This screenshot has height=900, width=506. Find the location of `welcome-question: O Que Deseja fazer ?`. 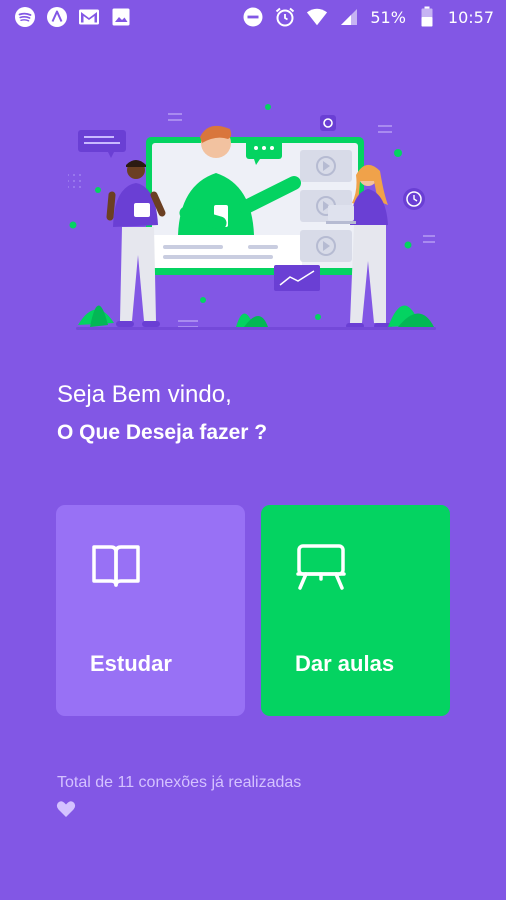

welcome-question: O Que Deseja fazer ? is located at coordinates (162, 432).